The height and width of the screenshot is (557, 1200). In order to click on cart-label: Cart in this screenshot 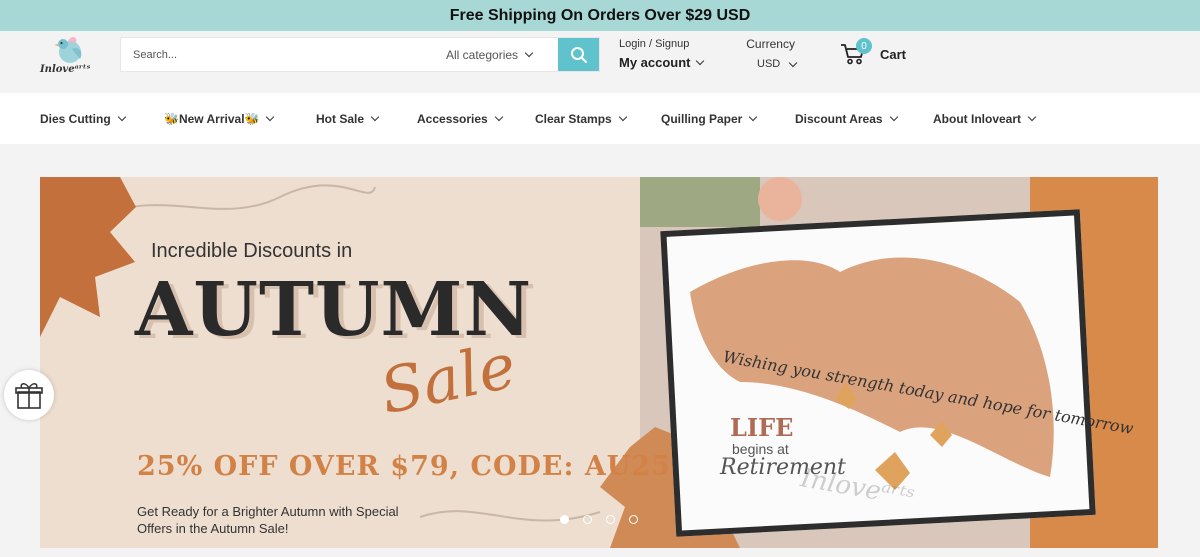, I will do `click(893, 54)`.